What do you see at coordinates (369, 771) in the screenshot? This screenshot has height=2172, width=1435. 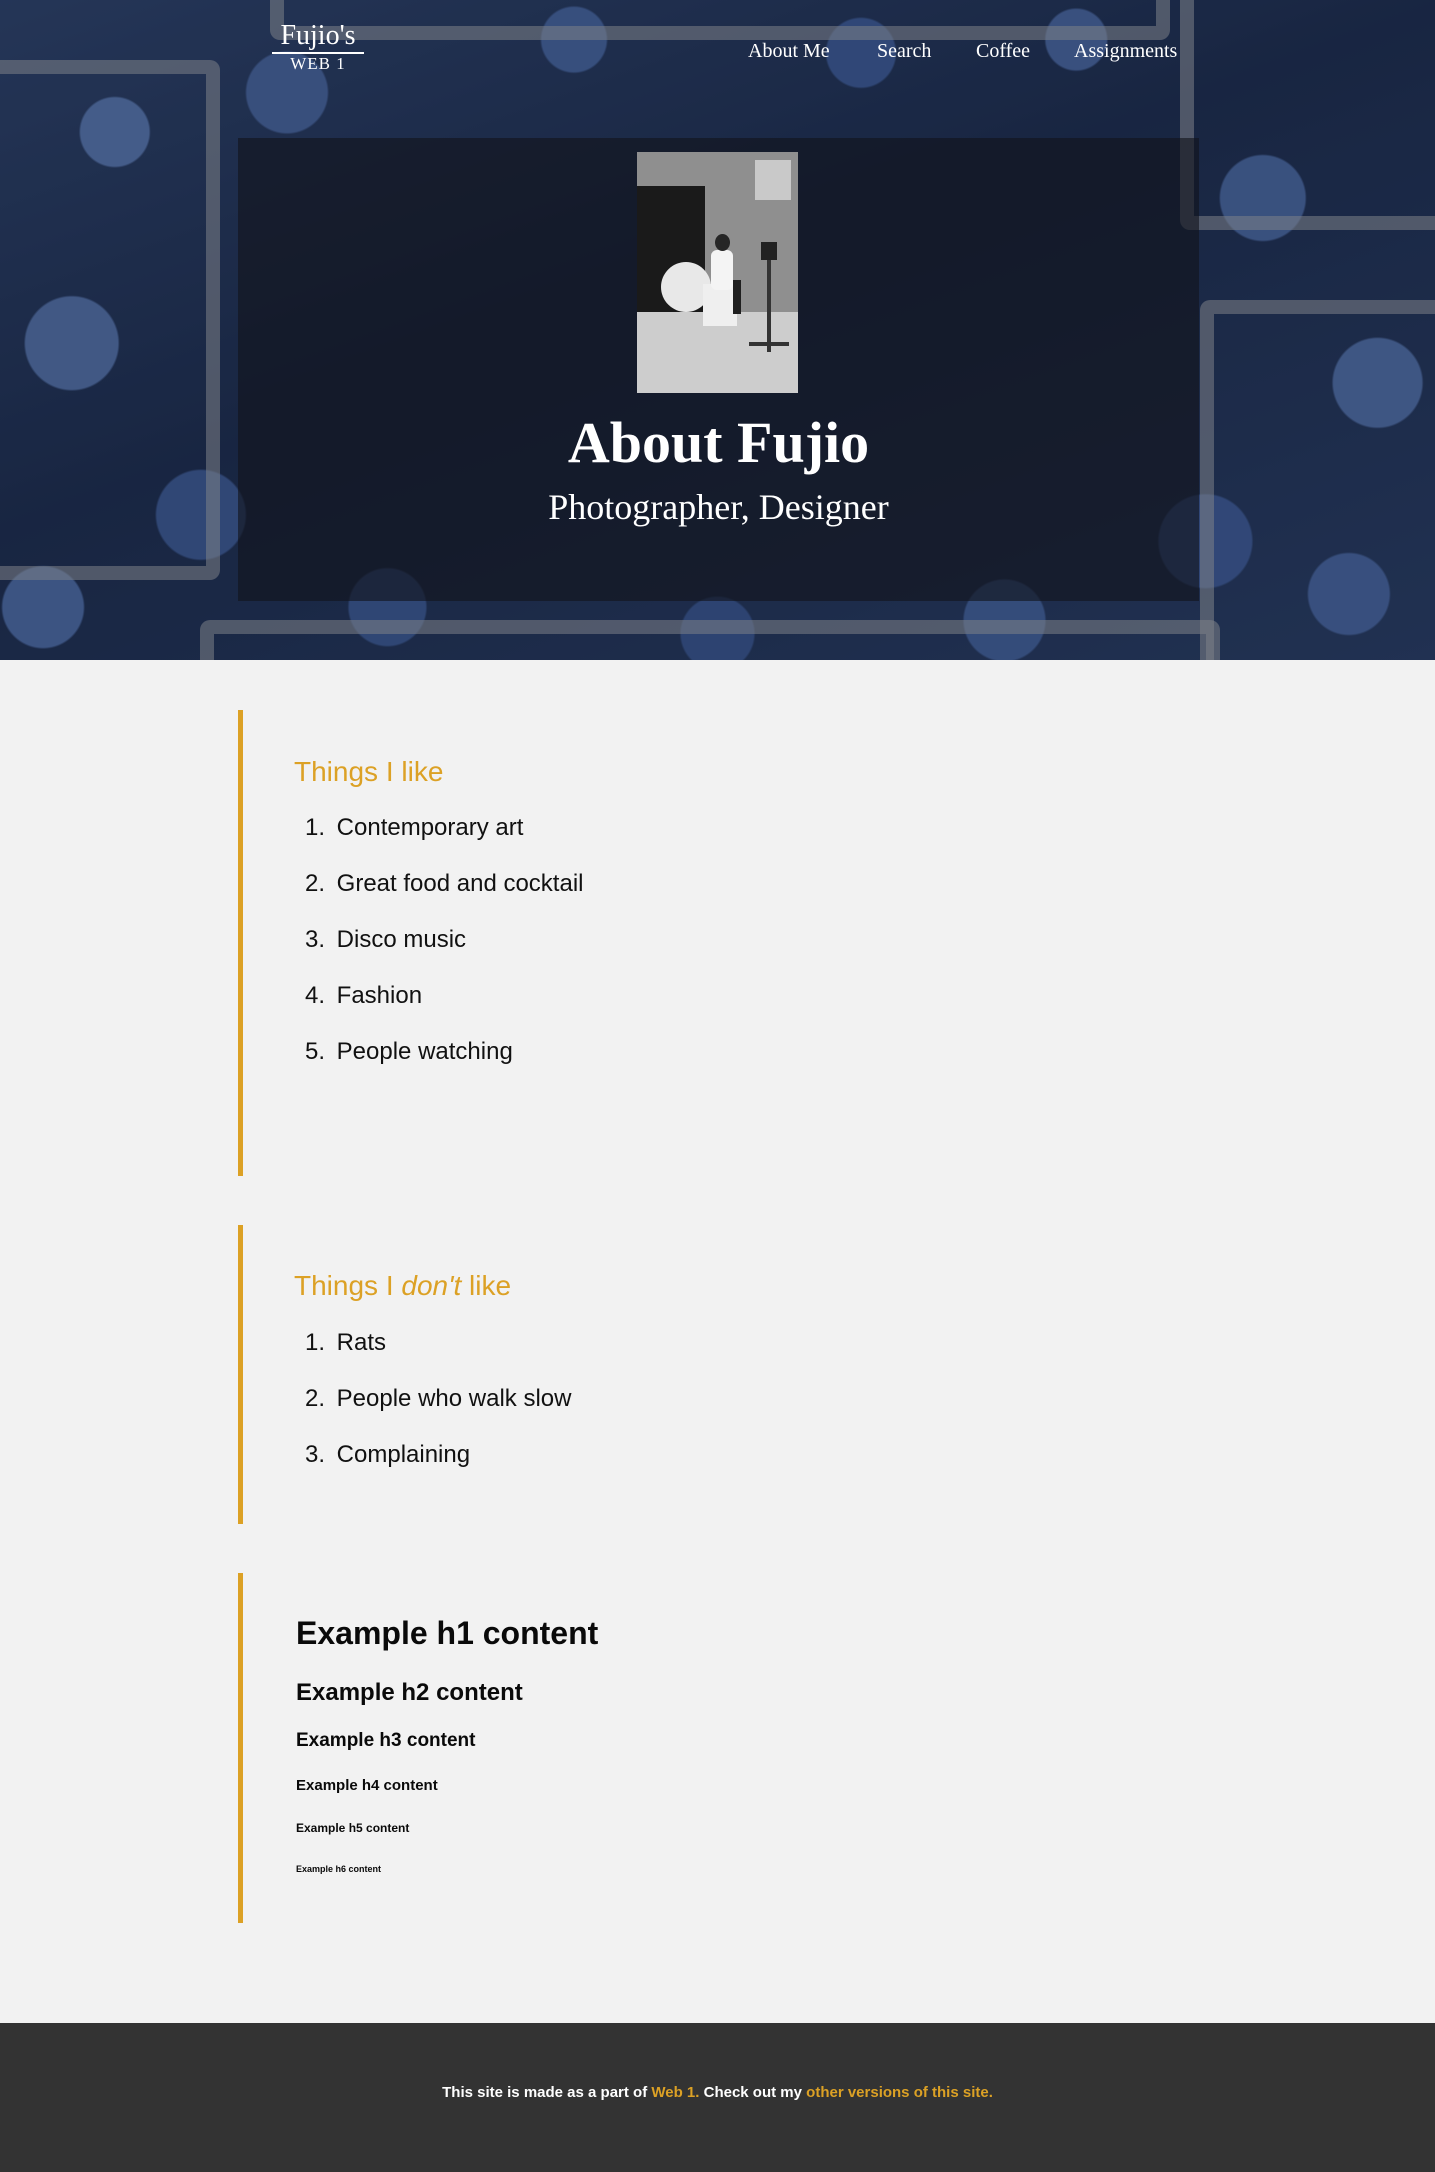 I see `likes-heading: Things I like` at bounding box center [369, 771].